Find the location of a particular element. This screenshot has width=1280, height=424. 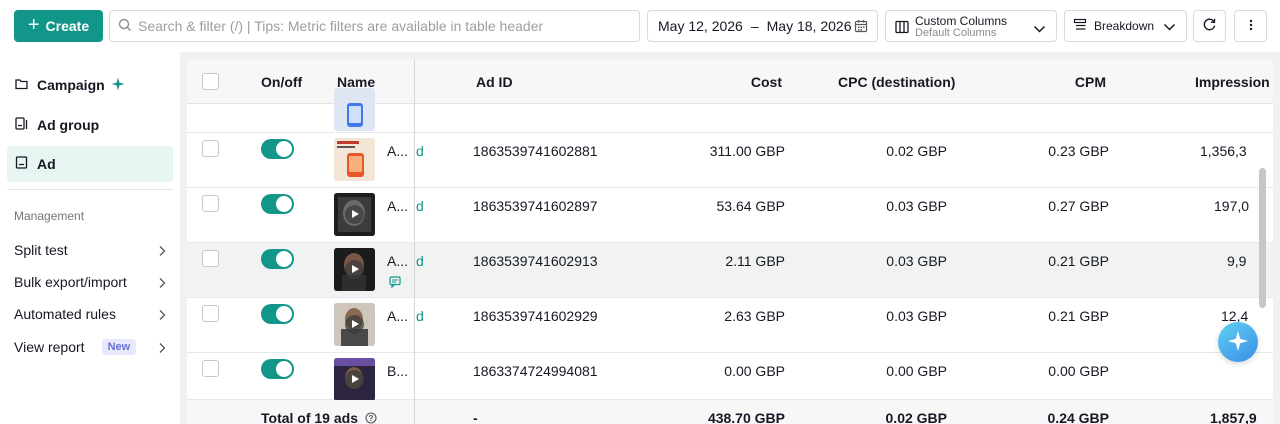

total-cpc: 0.02 GBP is located at coordinates (916, 417).